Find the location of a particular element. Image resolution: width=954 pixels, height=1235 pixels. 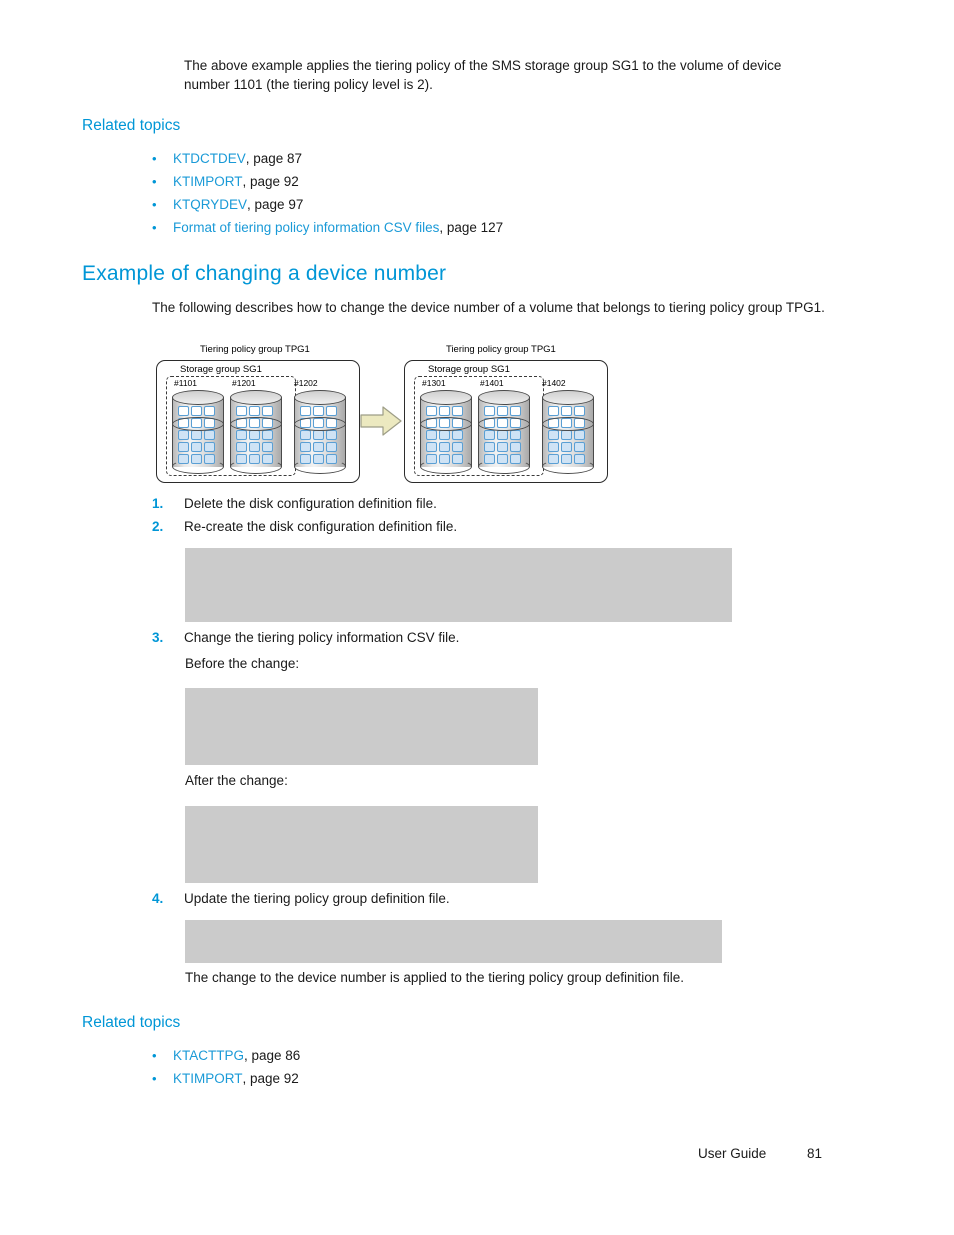

left-device-label-1: #1101 is located at coordinates (186, 383).